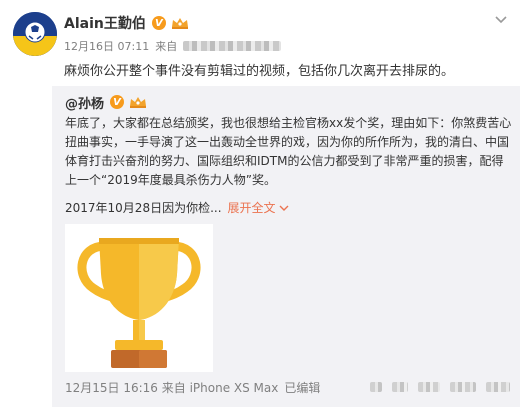 This screenshot has height=407, width=520. Describe the element at coordinates (166, 46) in the screenshot. I see `post-source-prefix: 来自` at that location.